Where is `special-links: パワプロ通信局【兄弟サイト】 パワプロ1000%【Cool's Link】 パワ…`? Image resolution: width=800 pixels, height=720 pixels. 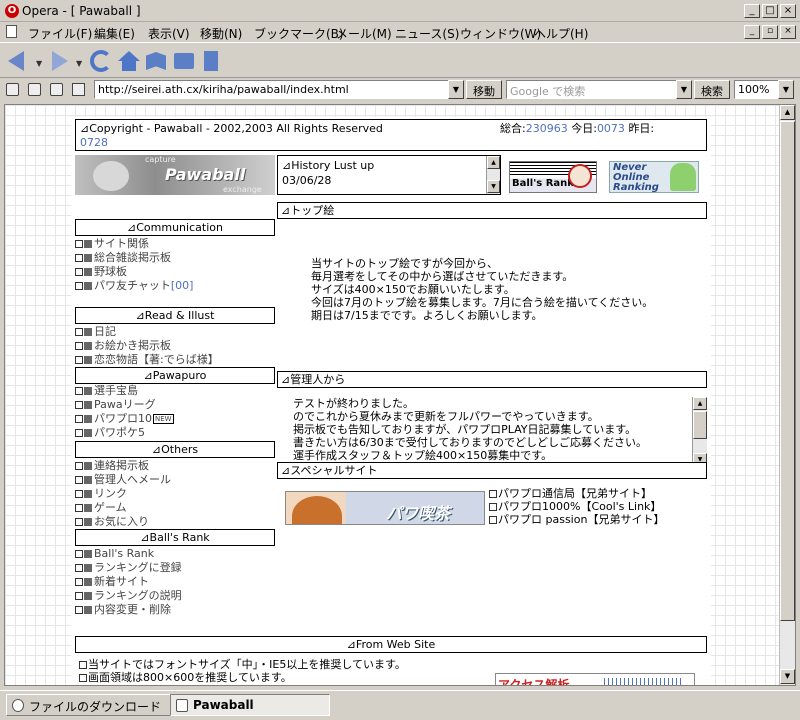
special-links: パワプロ通信局【兄弟サイト】 パワプロ1000%【Cool's Link】 パワ… is located at coordinates (599, 506).